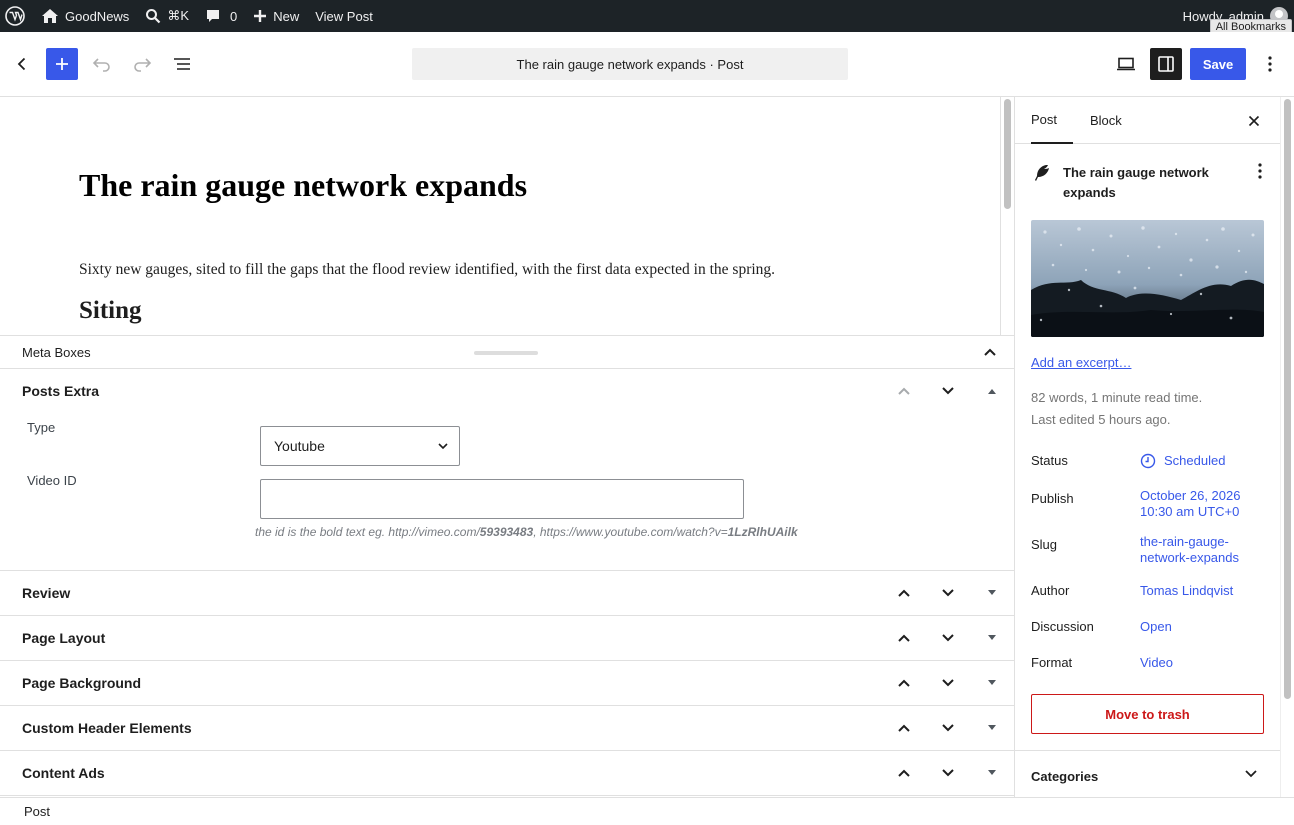  Describe the element at coordinates (303, 185) in the screenshot. I see `post-title: The rain gauge network expands` at that location.